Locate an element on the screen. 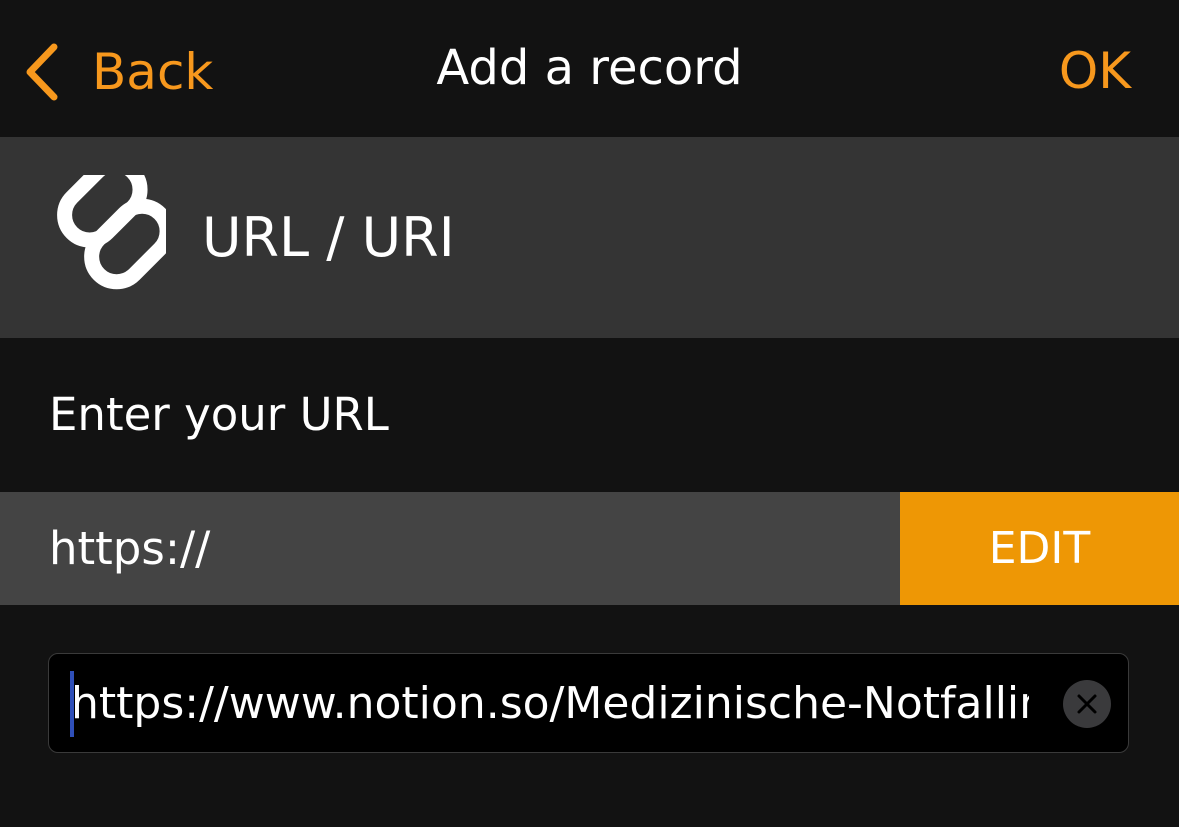  url-field is located at coordinates (588, 703).